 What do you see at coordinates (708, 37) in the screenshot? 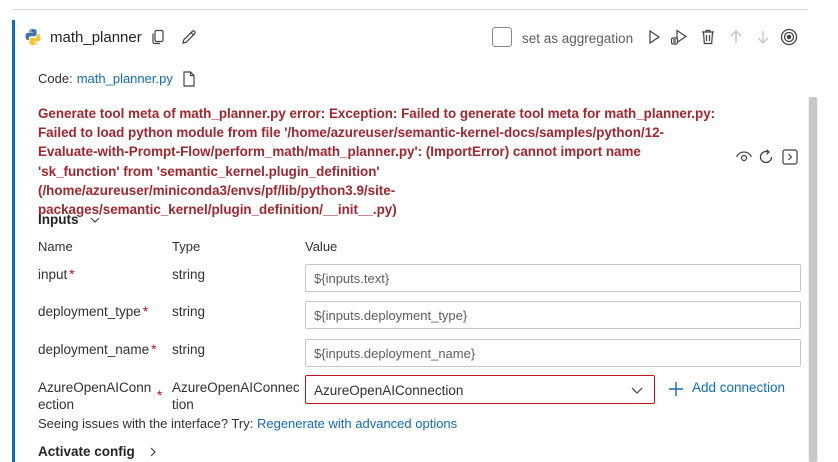
I see `delete-icon` at bounding box center [708, 37].